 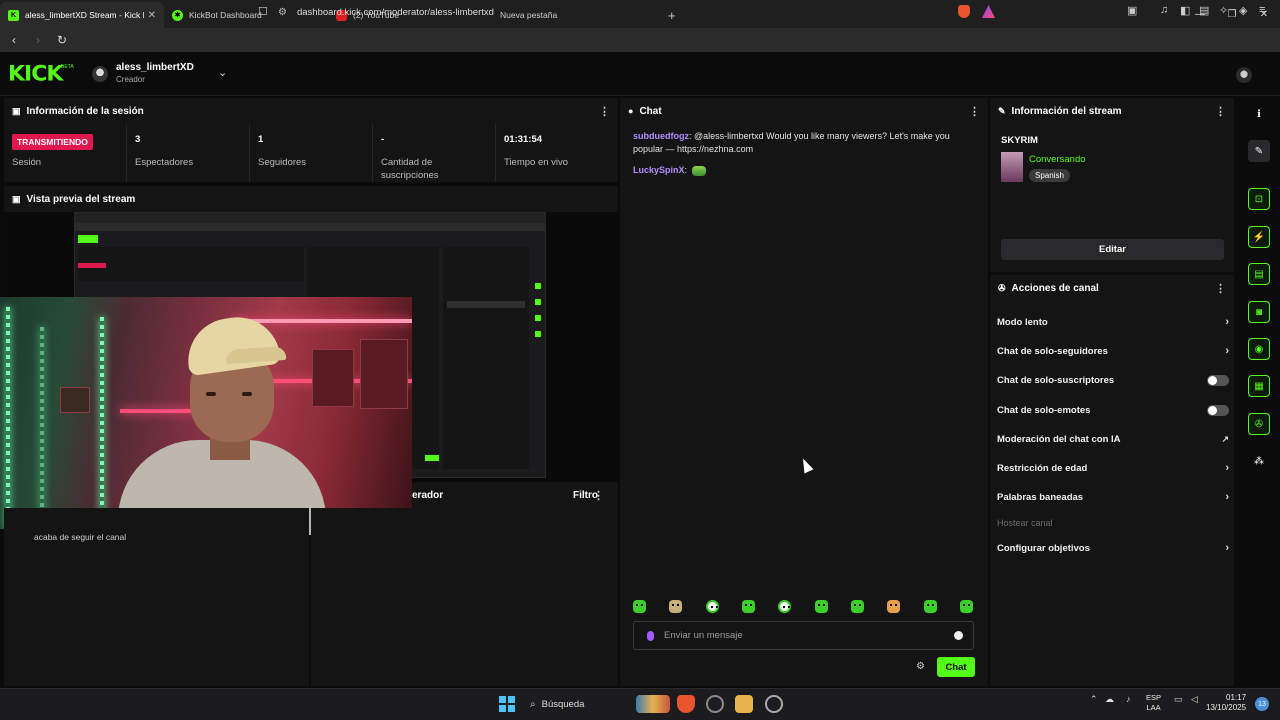 What do you see at coordinates (1113, 523) in the screenshot?
I see `action-host-channel: Hostear canal` at bounding box center [1113, 523].